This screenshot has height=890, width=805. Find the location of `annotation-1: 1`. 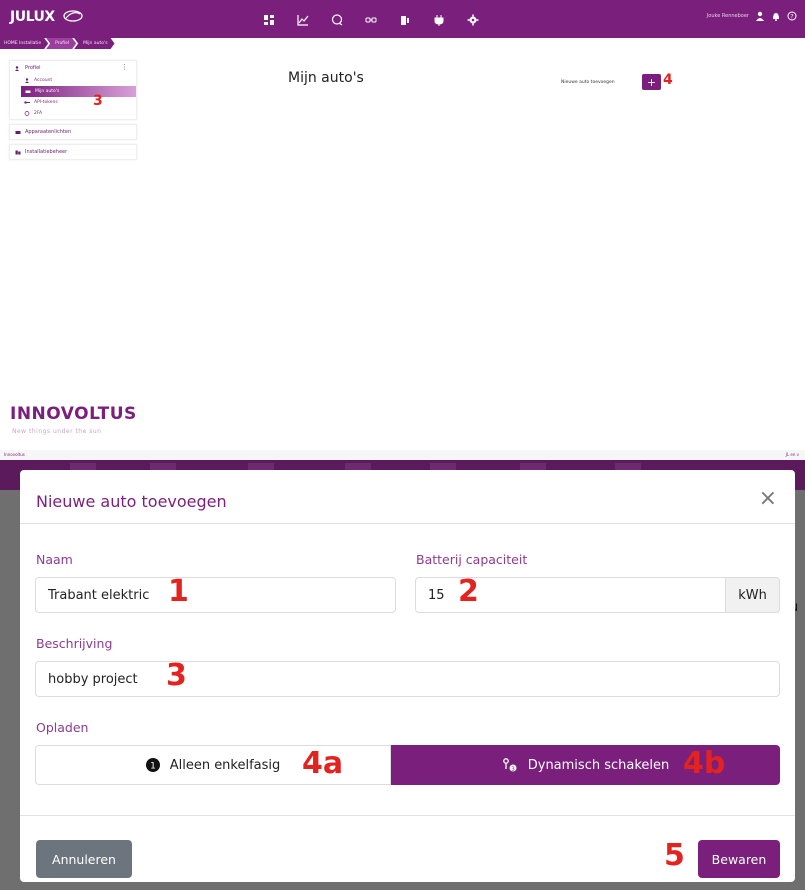

annotation-1: 1 is located at coordinates (178, 591).